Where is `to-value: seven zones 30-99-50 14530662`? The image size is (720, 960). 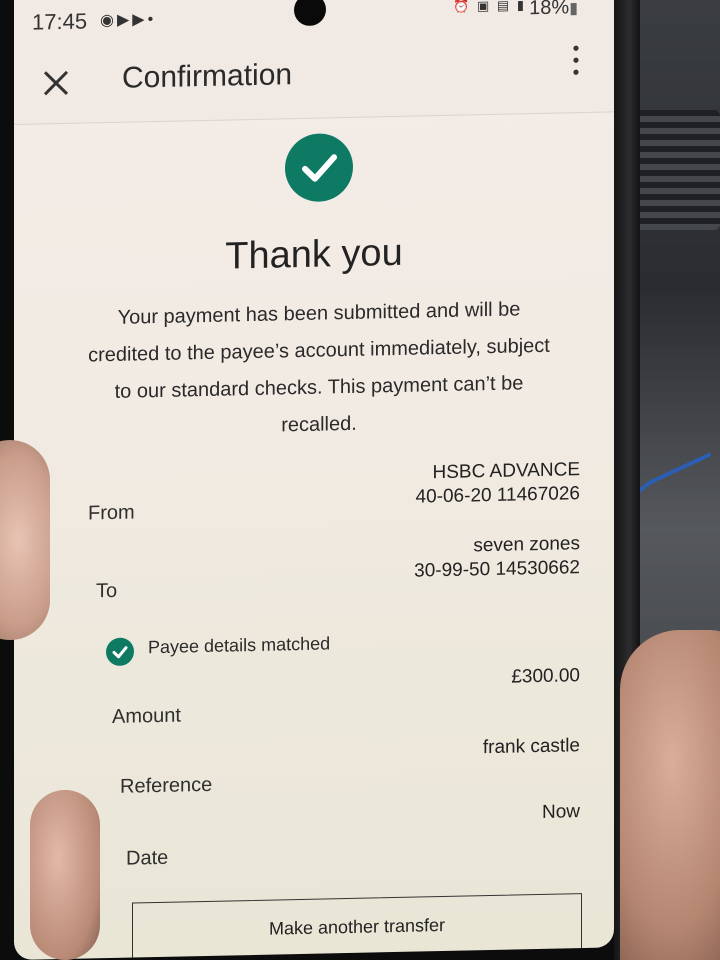
to-value: seven zones 30-99-50 14530662 is located at coordinates (497, 557).